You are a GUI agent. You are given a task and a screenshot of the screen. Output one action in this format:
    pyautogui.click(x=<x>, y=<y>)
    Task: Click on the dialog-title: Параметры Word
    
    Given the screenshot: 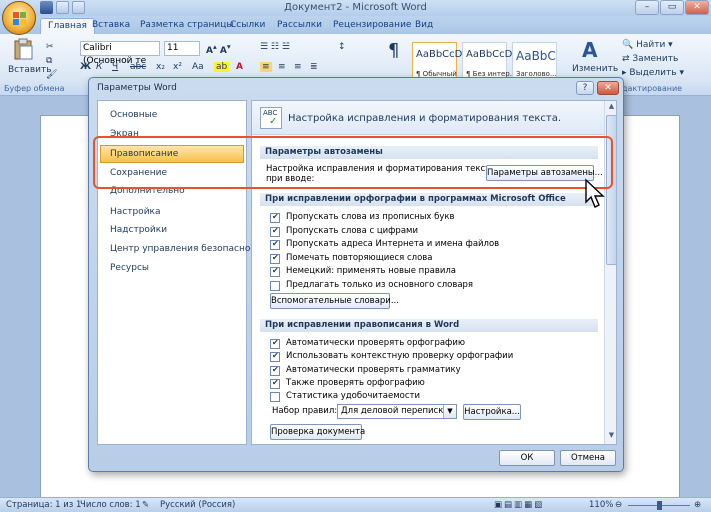 What is the action you would take?
    pyautogui.click(x=137, y=88)
    